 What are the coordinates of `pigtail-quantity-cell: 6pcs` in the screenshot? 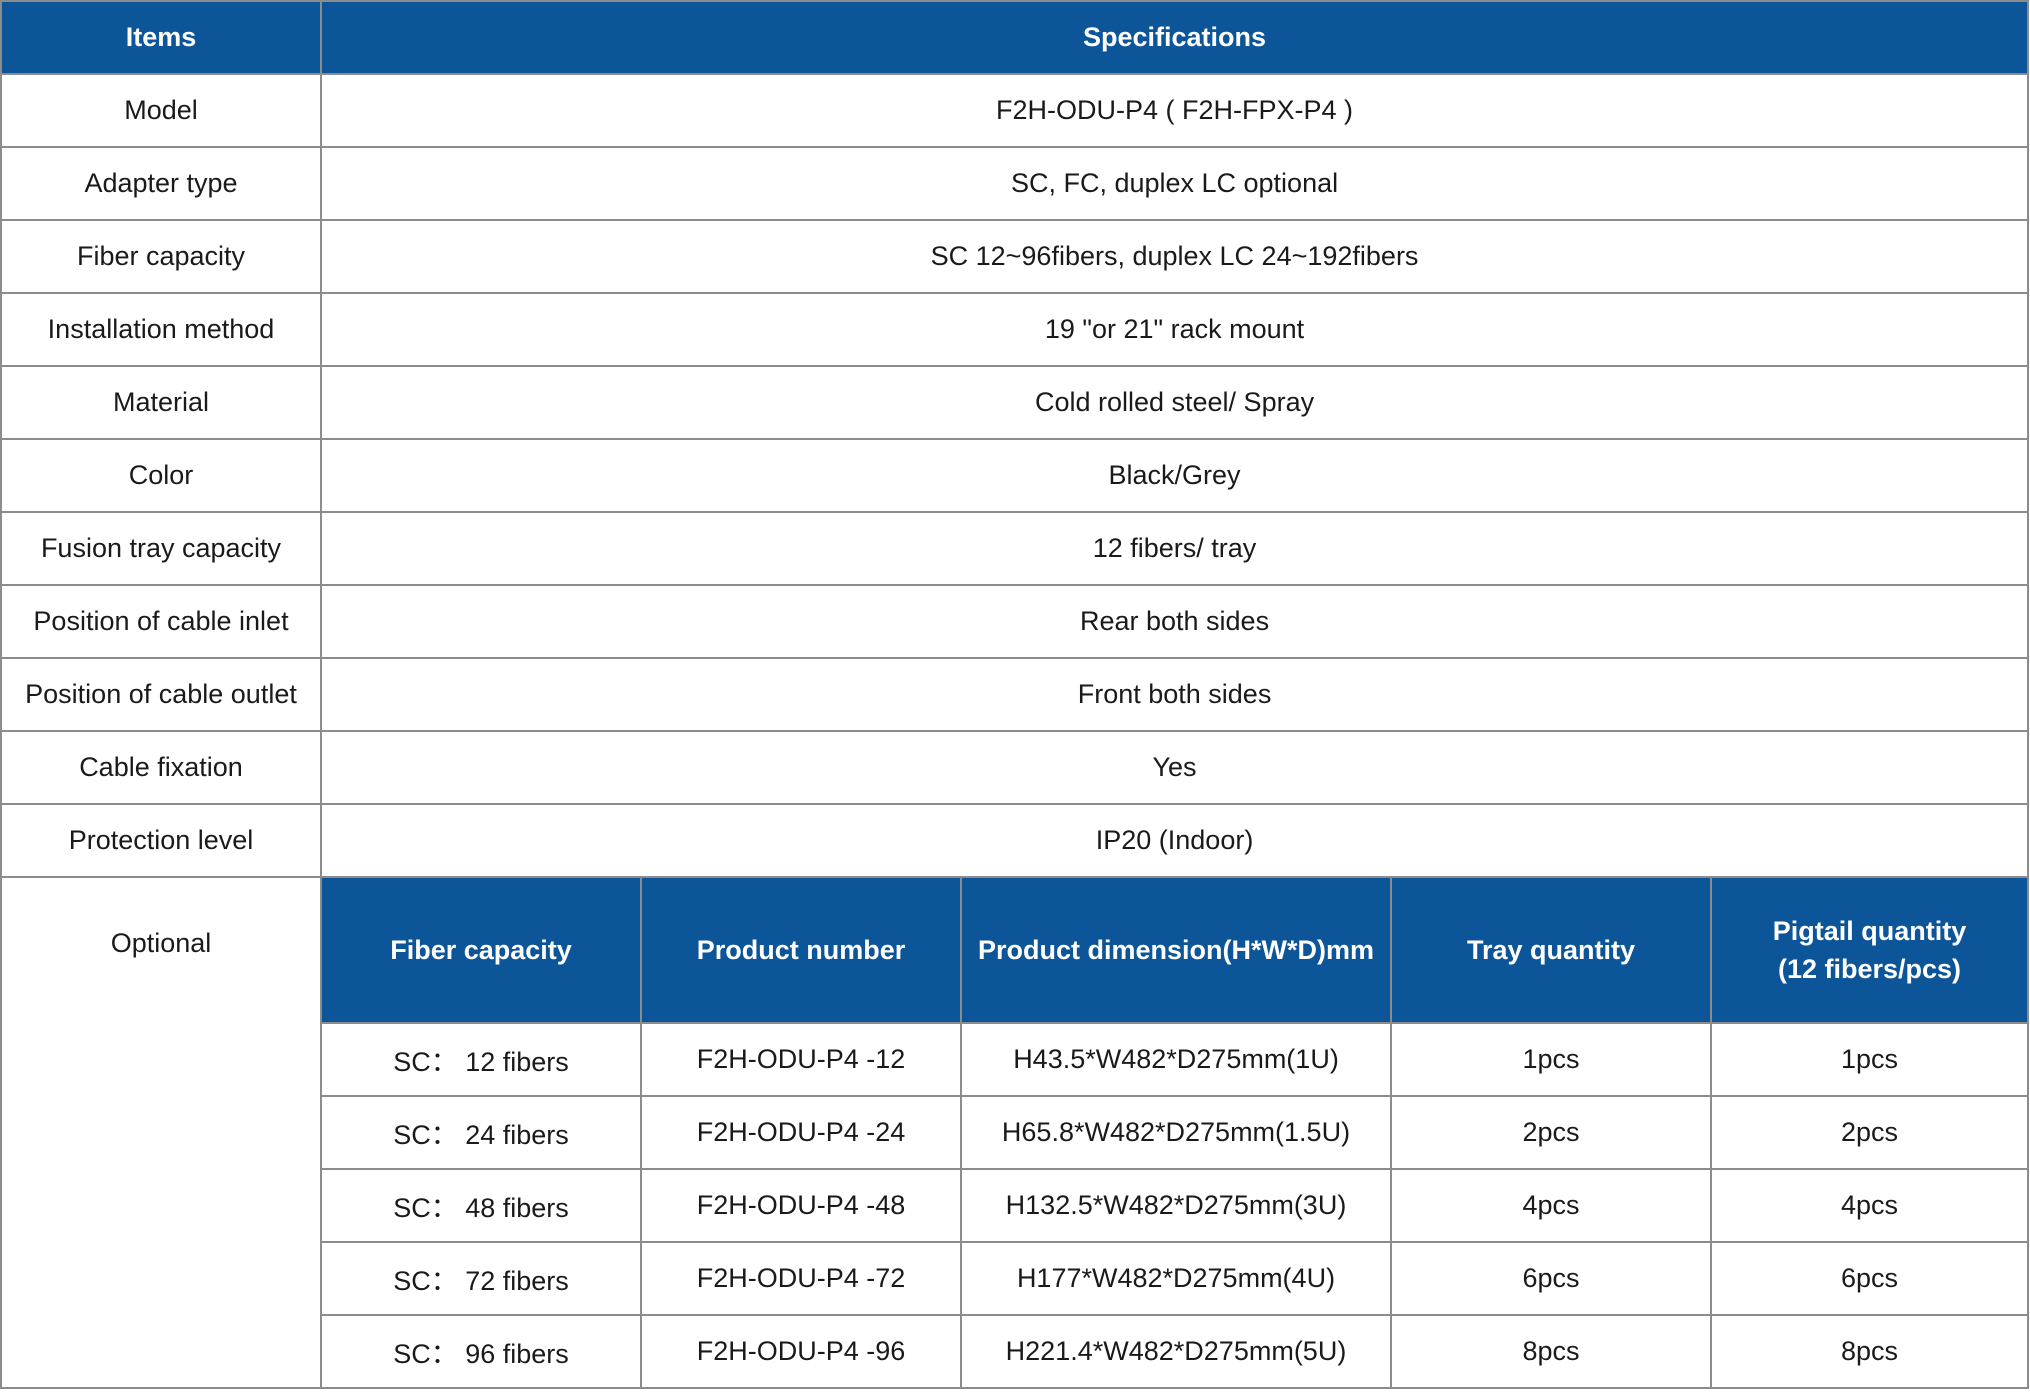 It's located at (1869, 1278).